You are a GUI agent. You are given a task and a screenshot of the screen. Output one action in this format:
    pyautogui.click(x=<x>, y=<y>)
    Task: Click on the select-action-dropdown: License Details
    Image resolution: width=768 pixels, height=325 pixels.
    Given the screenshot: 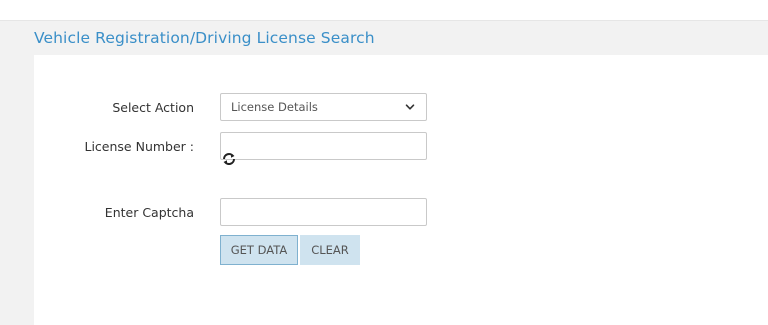 What is the action you would take?
    pyautogui.click(x=323, y=107)
    